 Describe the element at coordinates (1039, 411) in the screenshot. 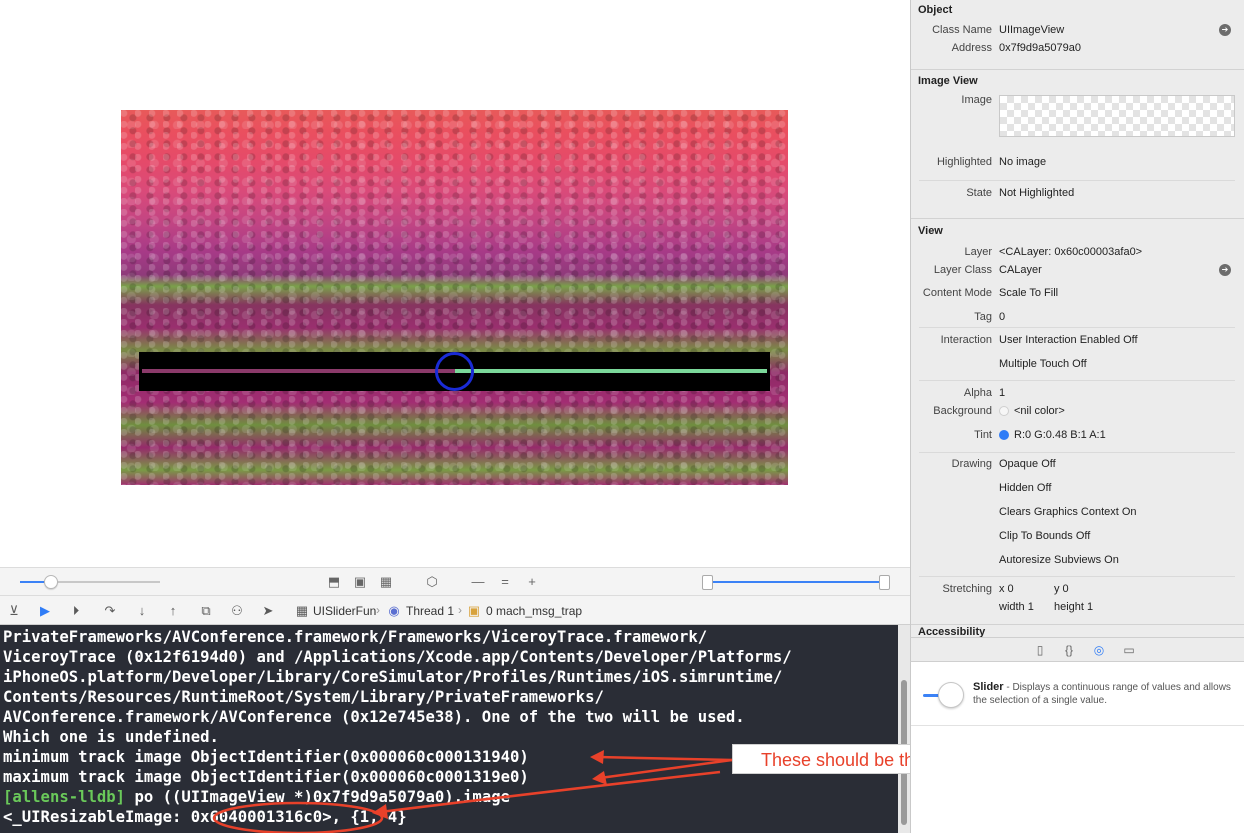

I see `background-value: <nil color>` at that location.